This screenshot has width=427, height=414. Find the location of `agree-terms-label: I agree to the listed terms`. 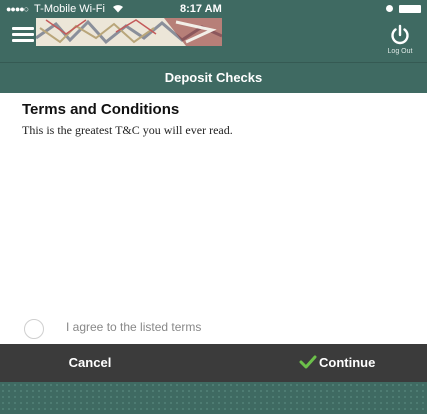

agree-terms-label: I agree to the listed terms is located at coordinates (134, 327).